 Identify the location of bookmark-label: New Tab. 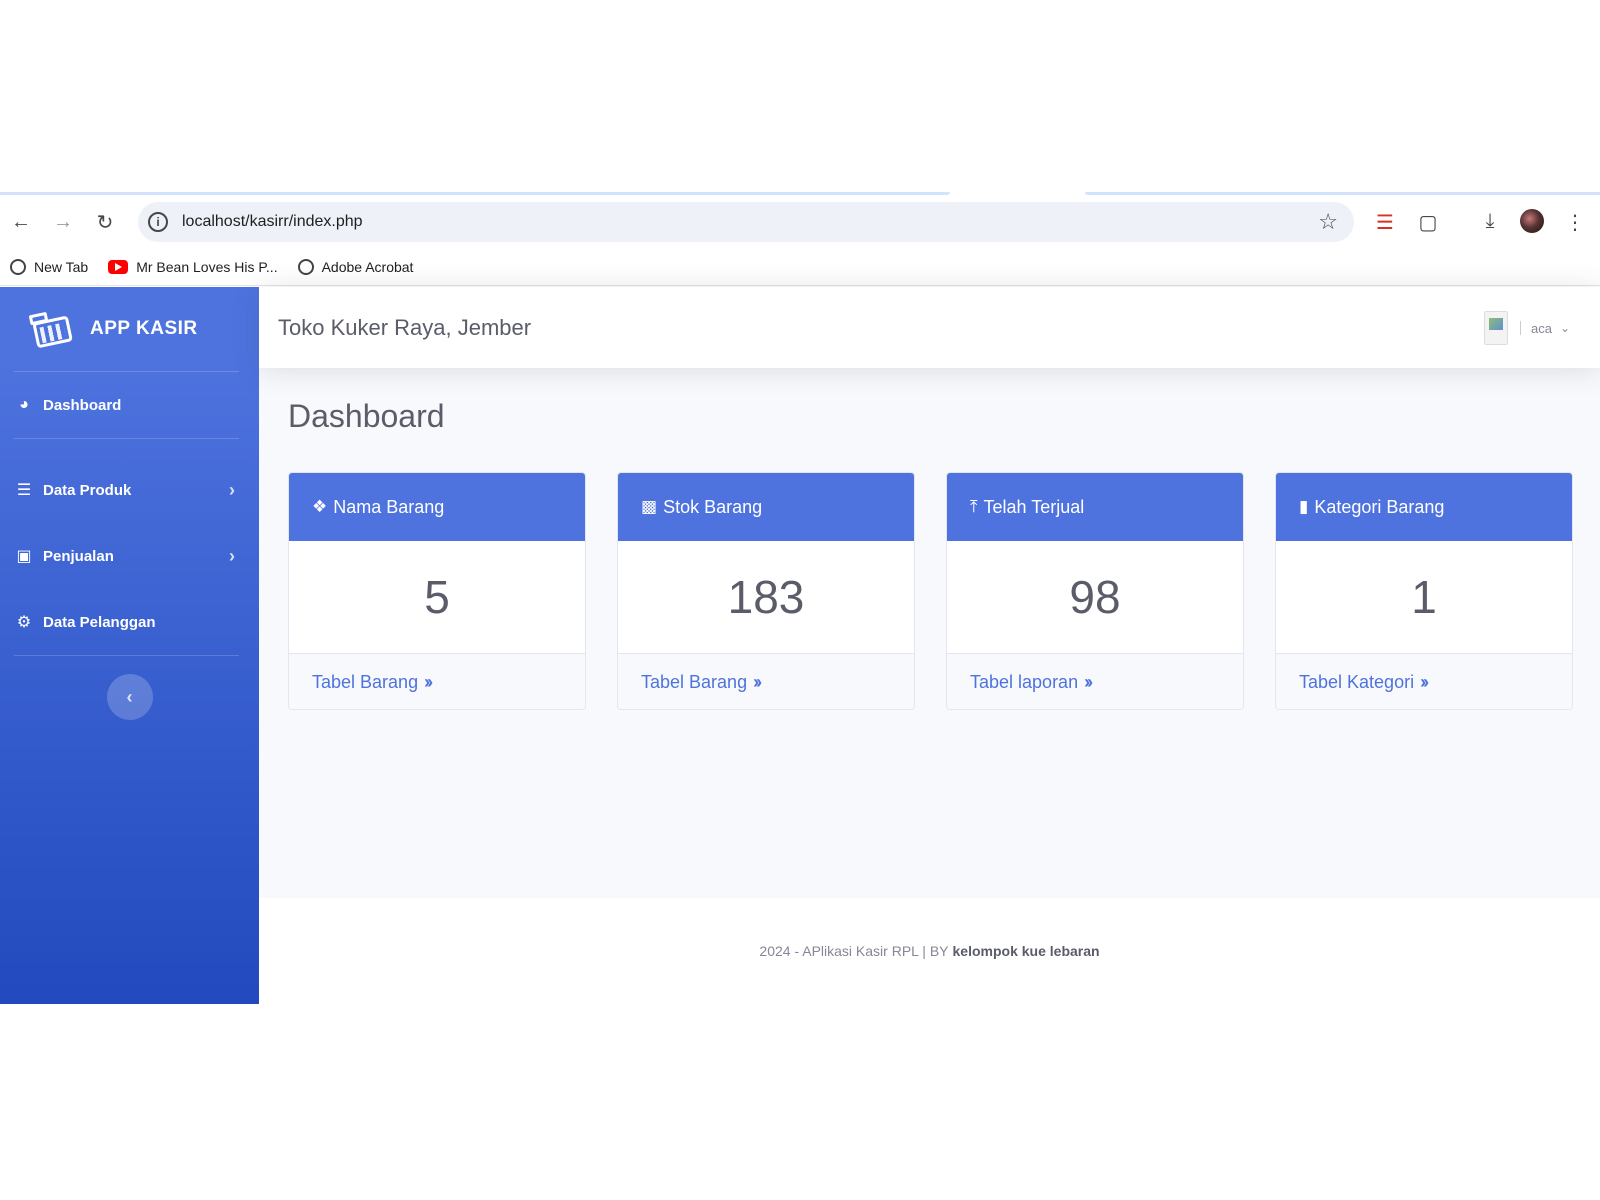
(61, 266).